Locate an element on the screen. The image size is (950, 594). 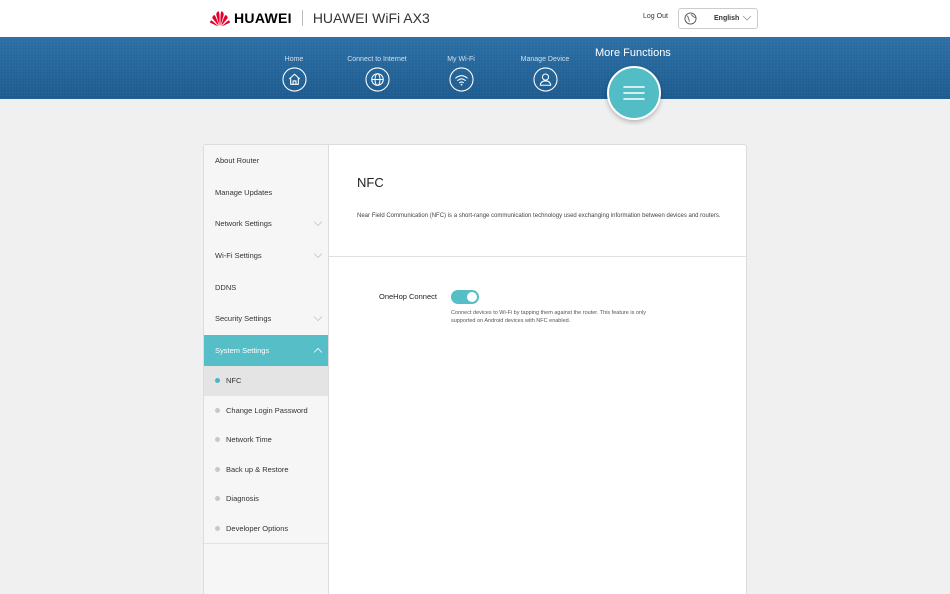
sidebar-item-wifi-settings: Wi-Fi Settings is located at coordinates (266, 256).